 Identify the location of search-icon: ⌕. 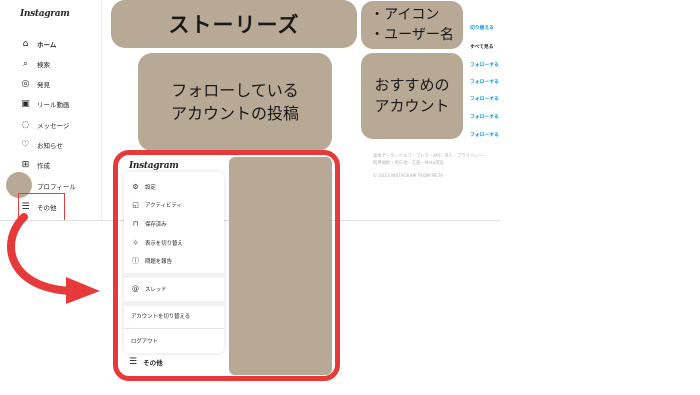
(25, 63).